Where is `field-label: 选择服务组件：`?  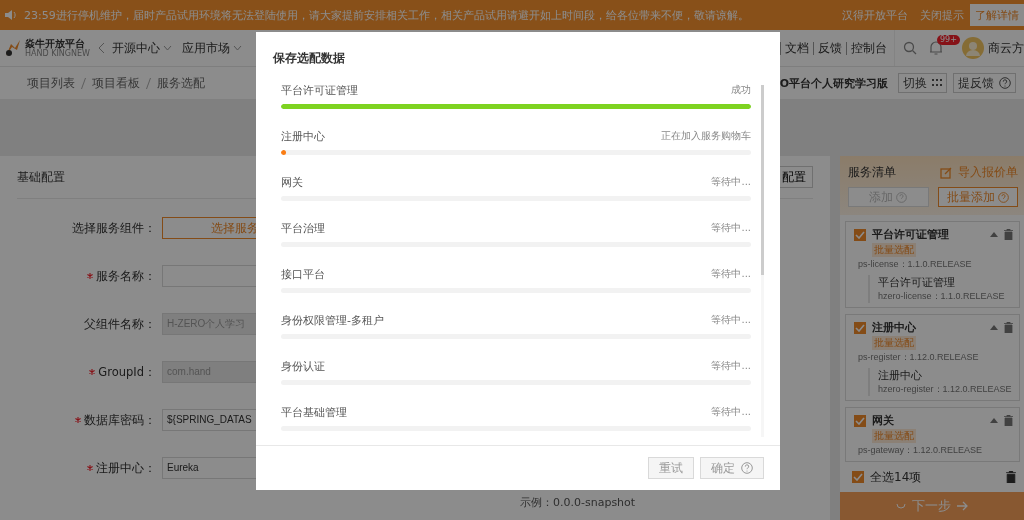
field-label: 选择服务组件： is located at coordinates (114, 228).